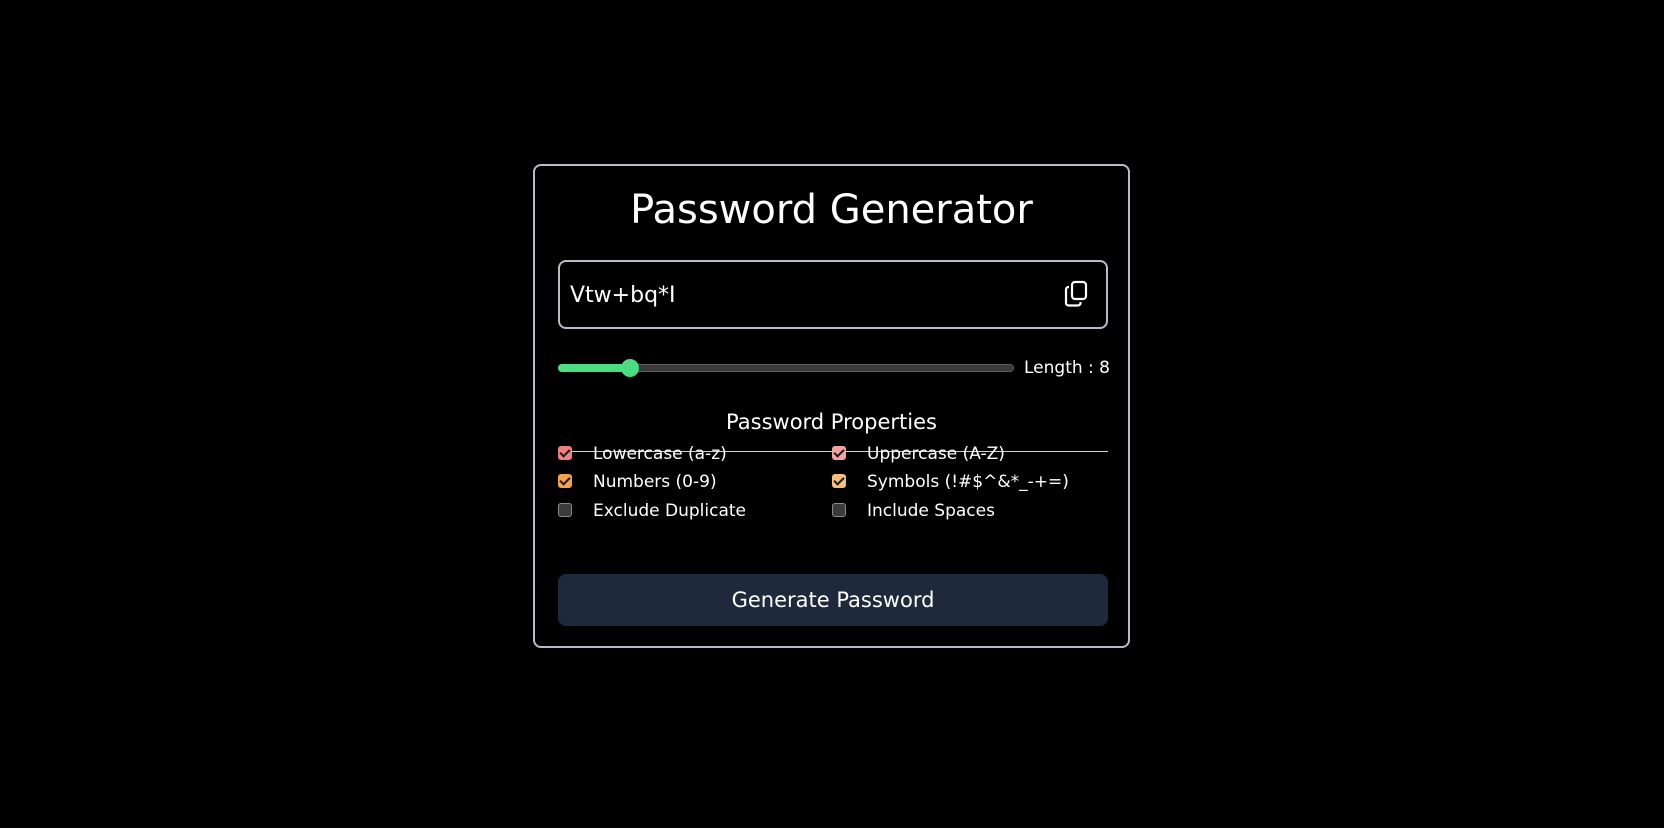 The image size is (1664, 828). I want to click on password-output-field: Vtw+bq*I, so click(833, 294).